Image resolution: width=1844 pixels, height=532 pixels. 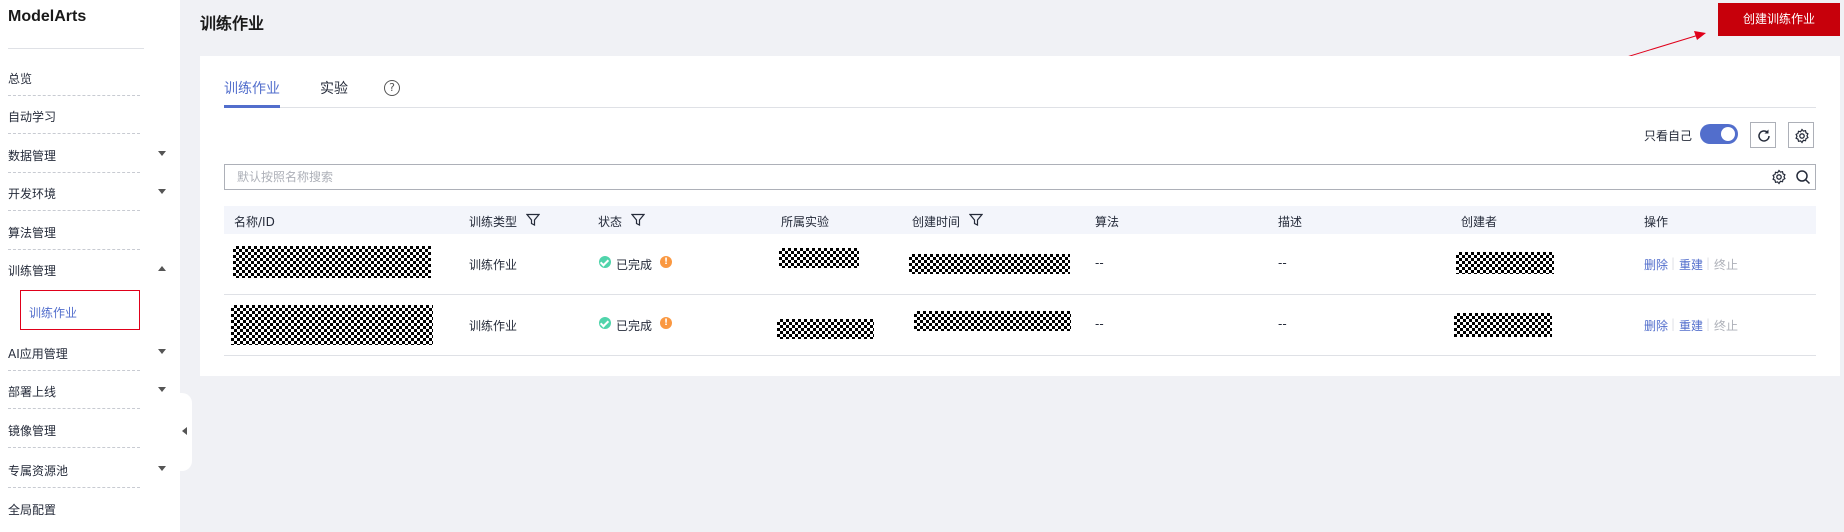 I want to click on settings-button, so click(x=1801, y=135).